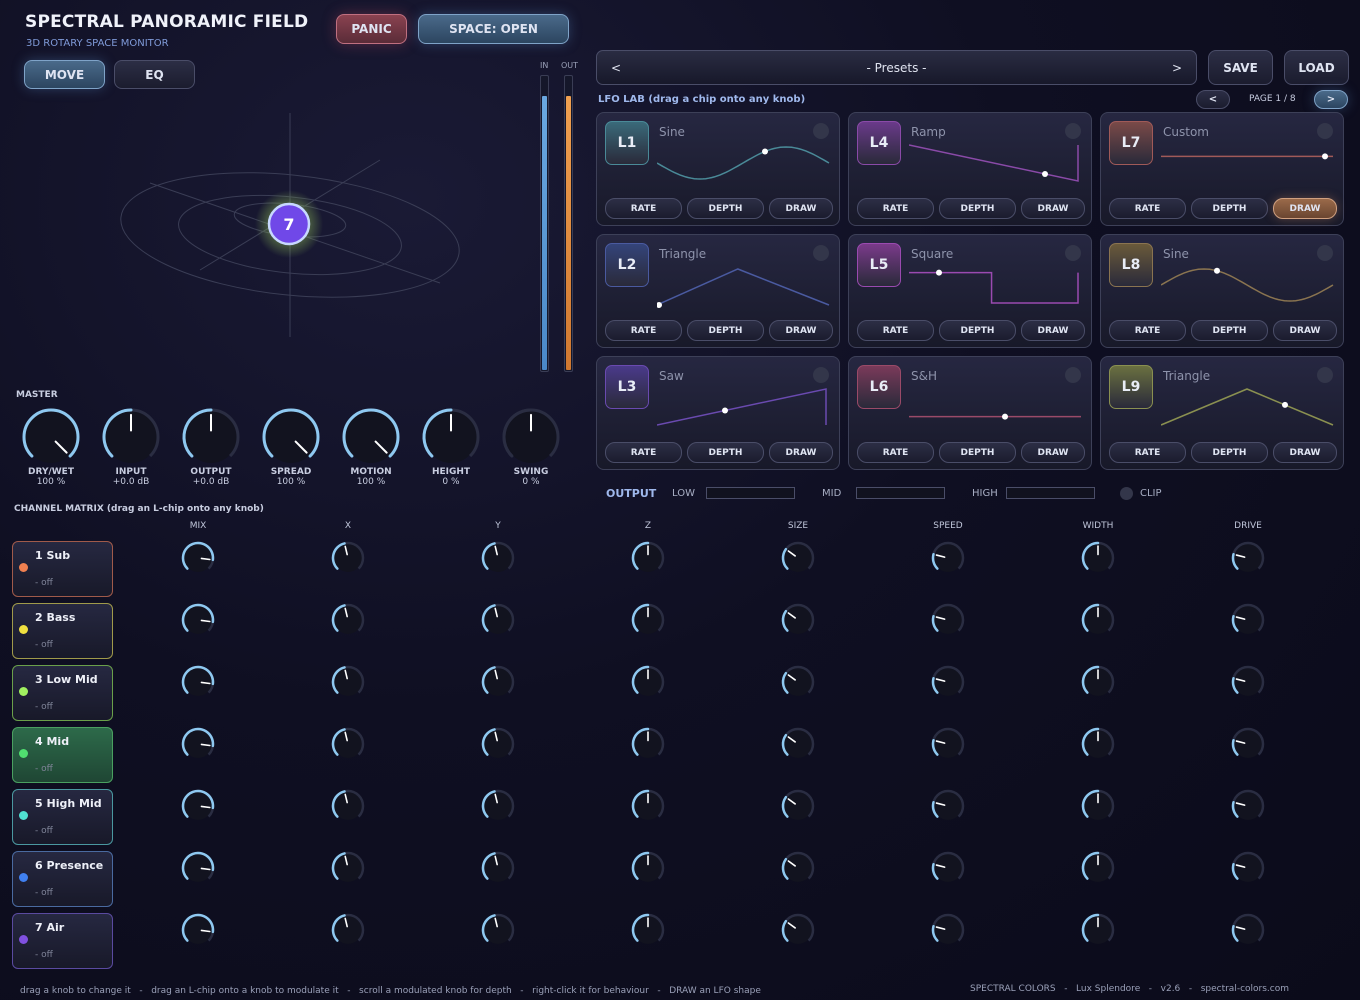 Image resolution: width=1360 pixels, height=1000 pixels. What do you see at coordinates (1098, 806) in the screenshot?
I see `channel-5-width-knob` at bounding box center [1098, 806].